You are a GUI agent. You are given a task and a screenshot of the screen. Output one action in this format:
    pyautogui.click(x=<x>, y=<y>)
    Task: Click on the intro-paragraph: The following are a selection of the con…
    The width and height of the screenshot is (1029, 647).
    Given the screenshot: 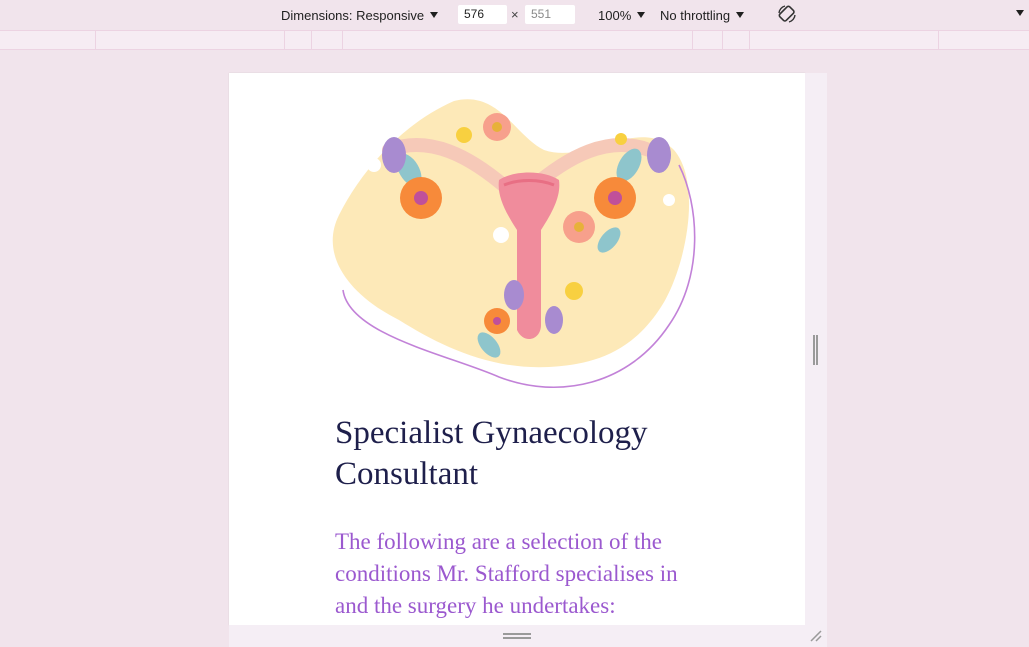 What is the action you would take?
    pyautogui.click(x=506, y=573)
    